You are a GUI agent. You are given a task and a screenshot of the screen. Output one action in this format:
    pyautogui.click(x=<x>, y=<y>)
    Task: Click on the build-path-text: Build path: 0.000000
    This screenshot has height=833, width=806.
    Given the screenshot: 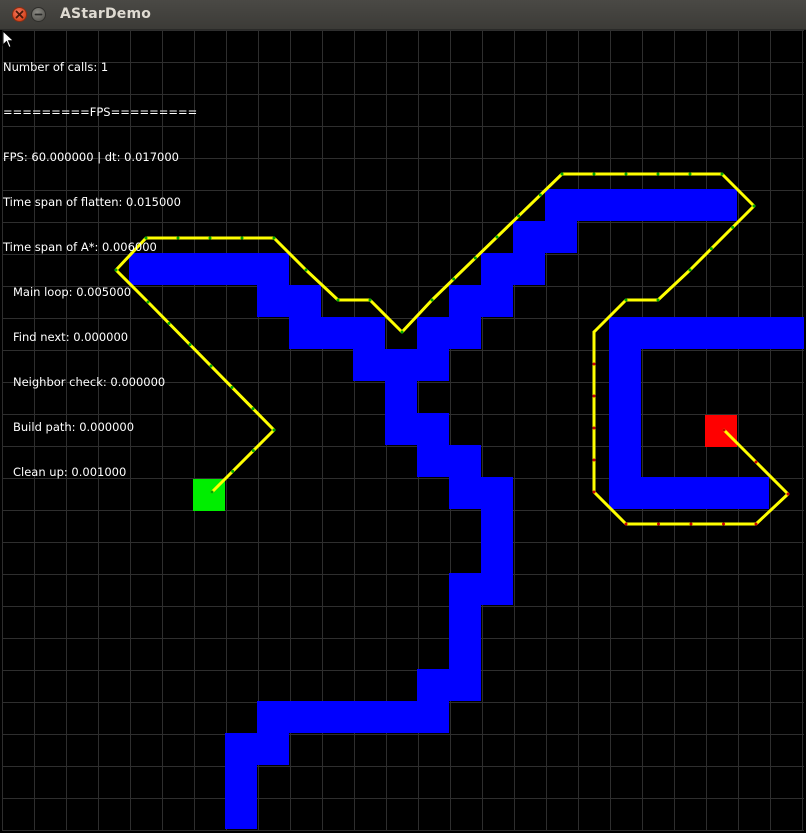 What is the action you would take?
    pyautogui.click(x=74, y=427)
    